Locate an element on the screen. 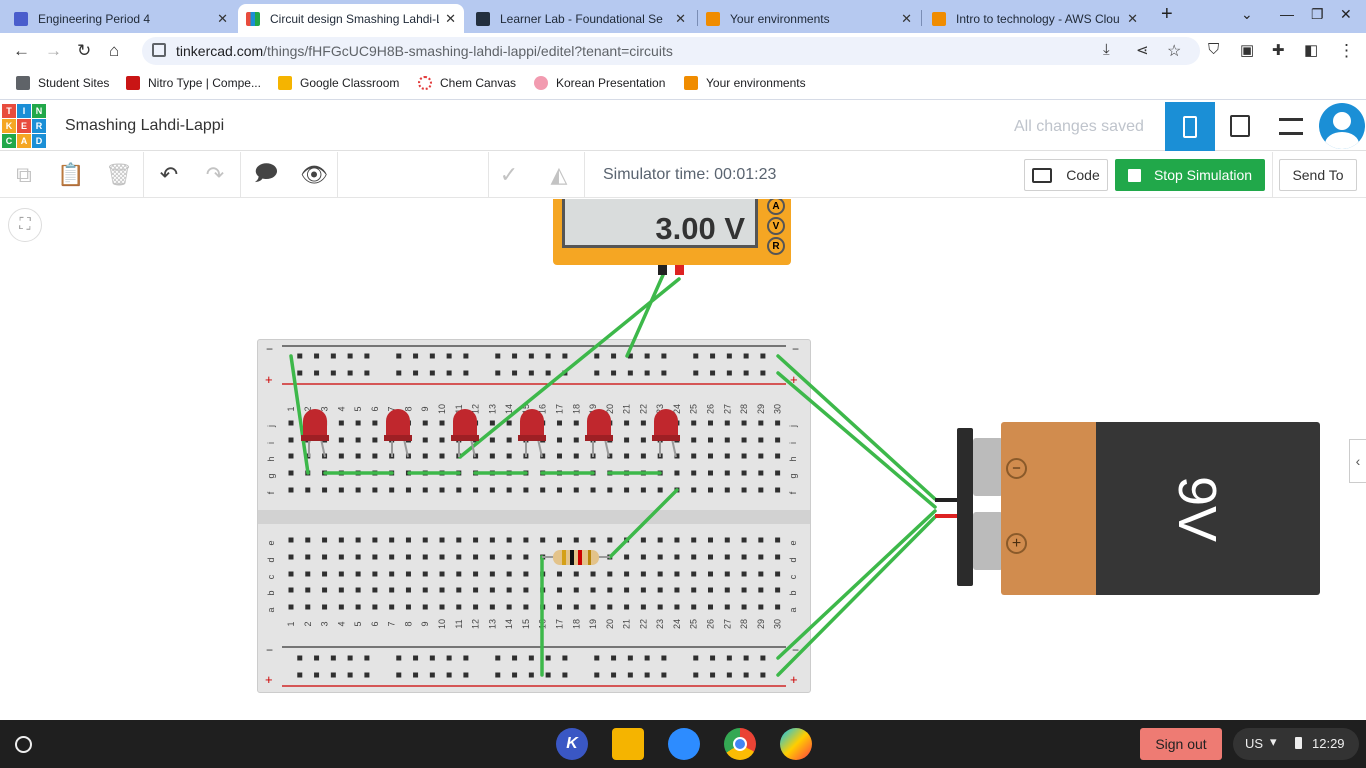  notes-icon: 🗩 is located at coordinates (266, 175).